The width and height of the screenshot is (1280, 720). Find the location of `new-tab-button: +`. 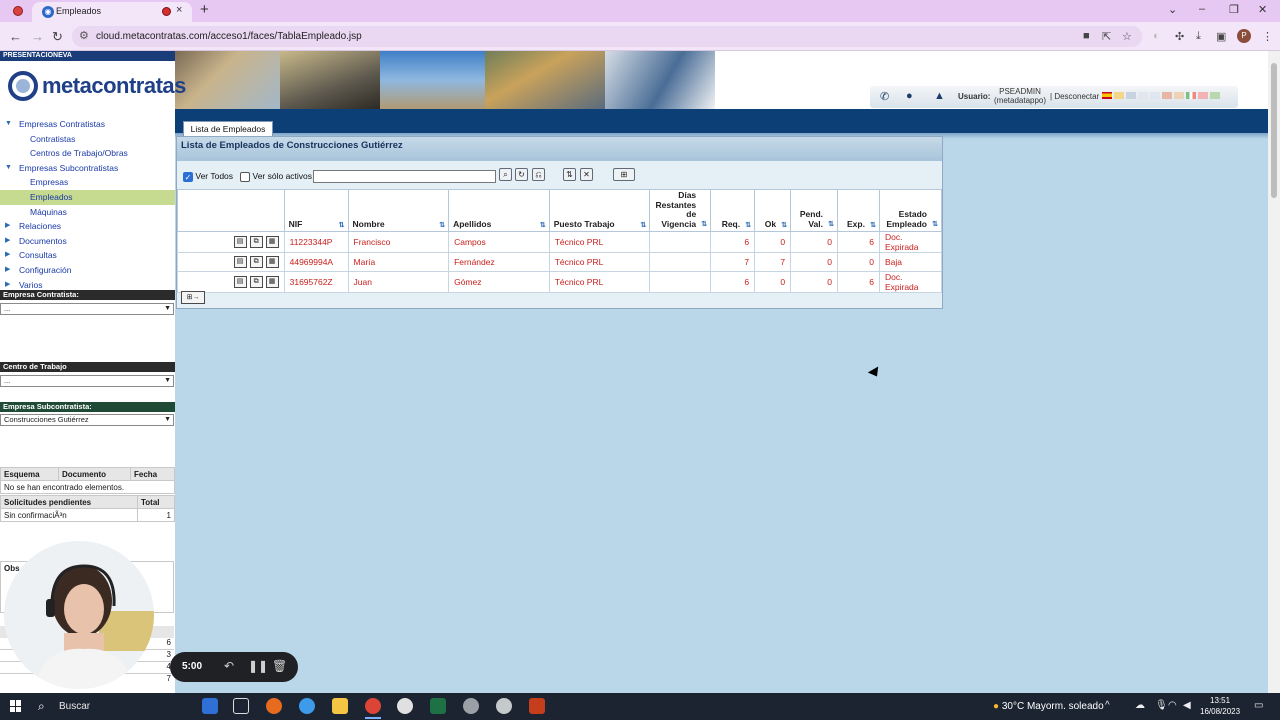

new-tab-button: + is located at coordinates (204, 9).